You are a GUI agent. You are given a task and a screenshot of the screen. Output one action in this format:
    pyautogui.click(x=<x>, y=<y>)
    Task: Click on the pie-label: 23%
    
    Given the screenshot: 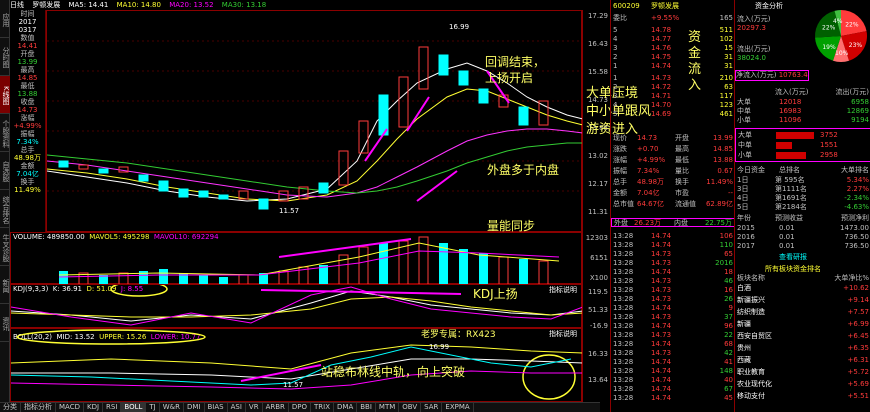 What is the action you would take?
    pyautogui.click(x=856, y=45)
    